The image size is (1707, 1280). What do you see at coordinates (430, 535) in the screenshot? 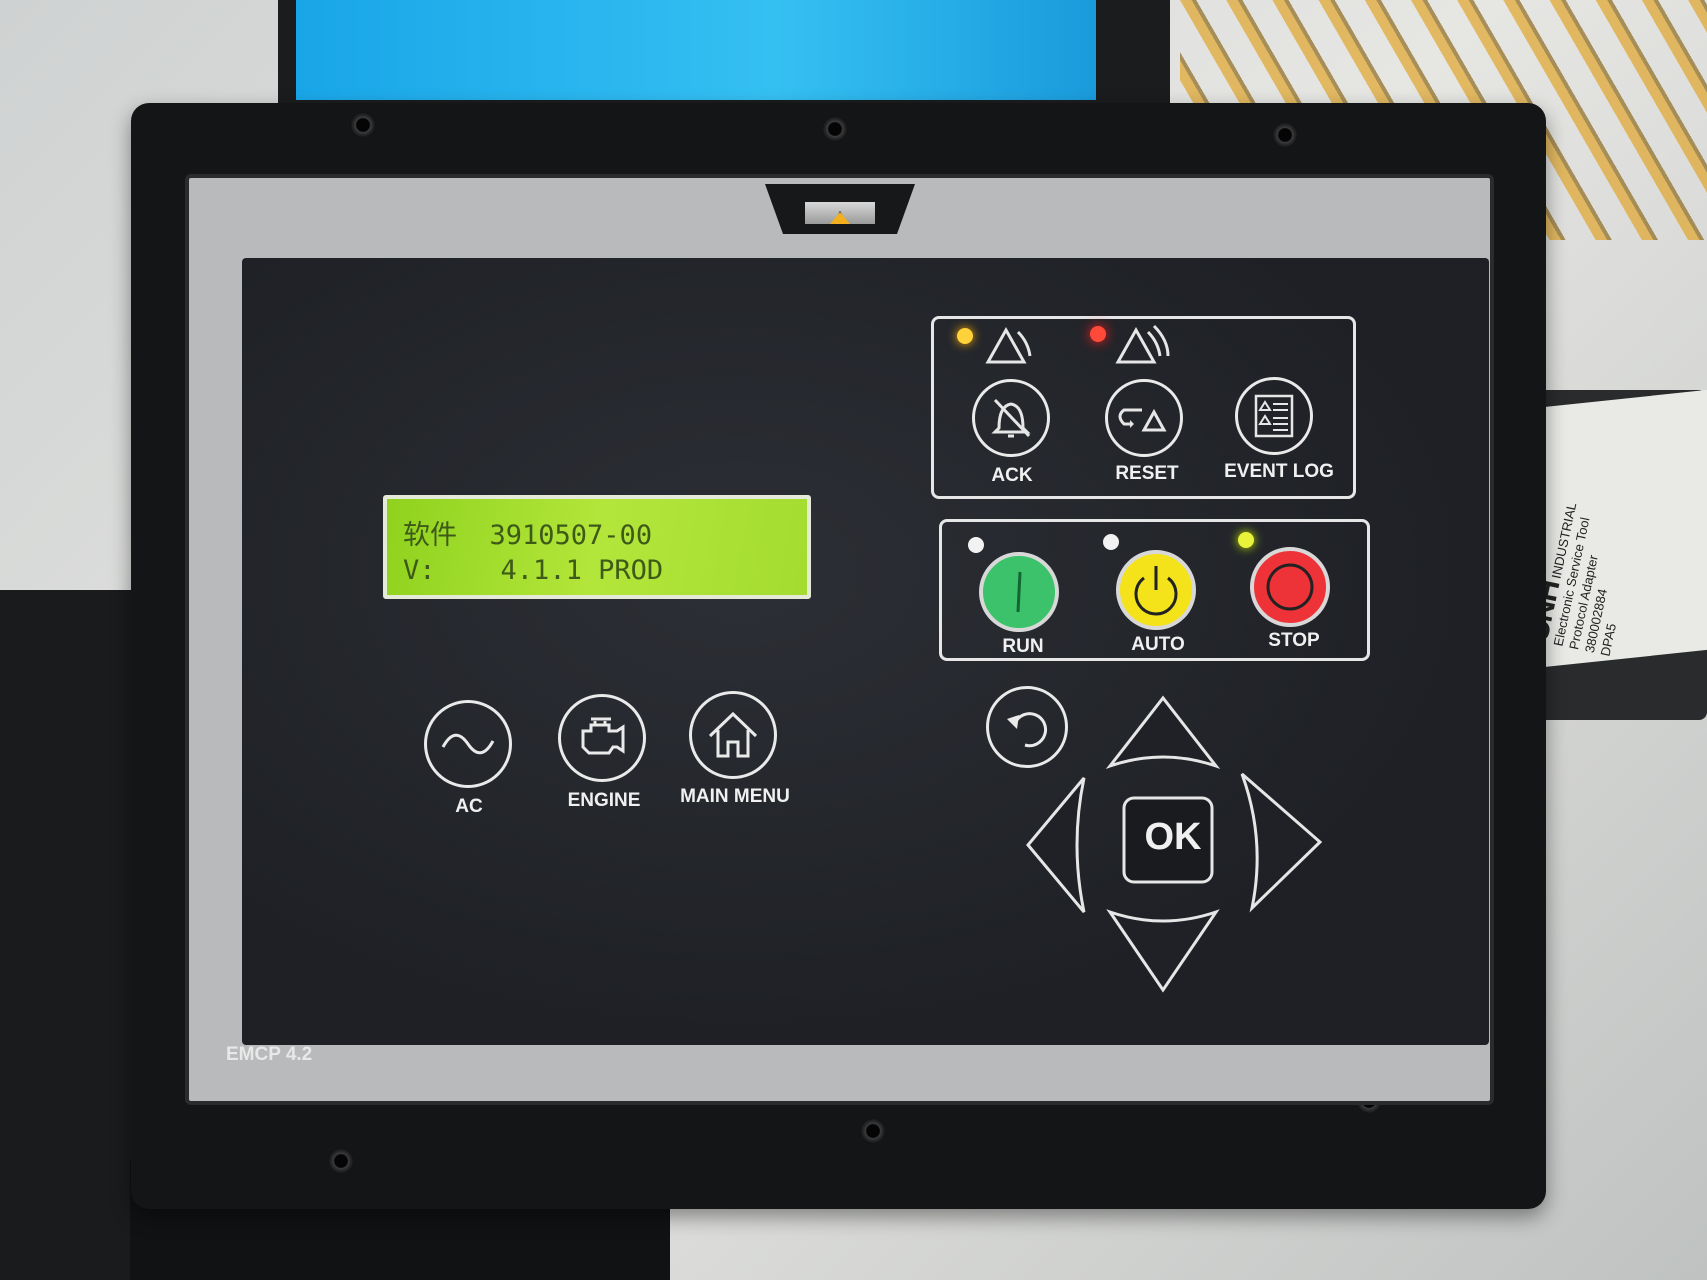
I see `lcd-line1-label: 软件` at bounding box center [430, 535].